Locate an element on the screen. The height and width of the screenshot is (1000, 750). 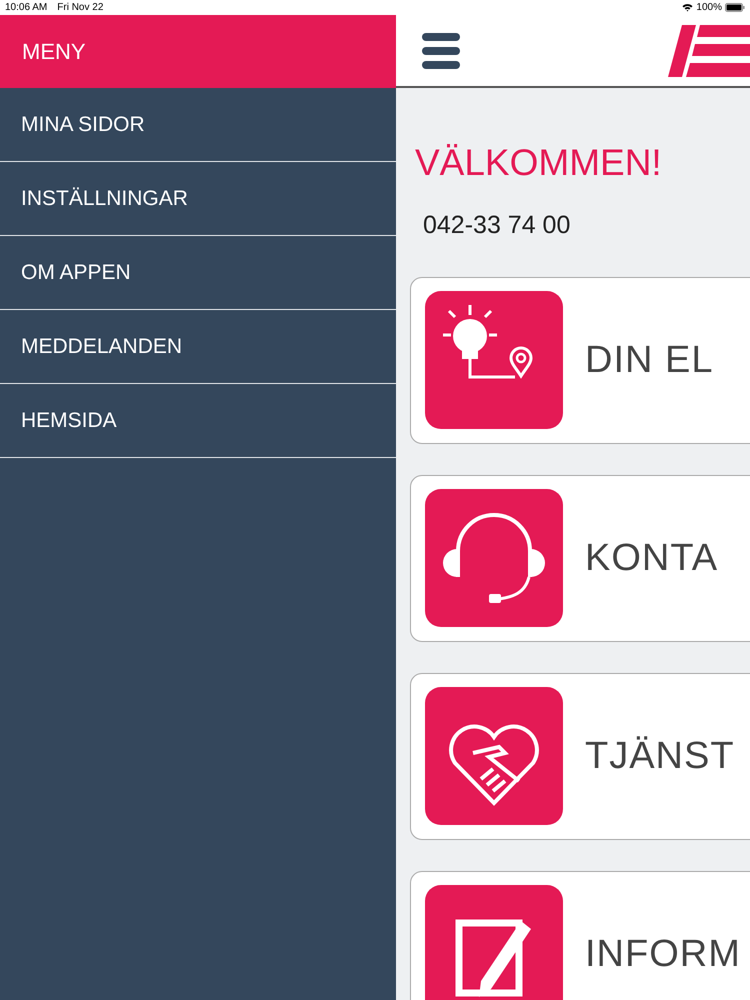
menu-icon is located at coordinates (441, 50).